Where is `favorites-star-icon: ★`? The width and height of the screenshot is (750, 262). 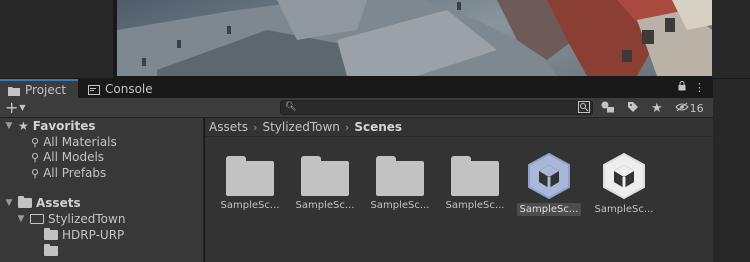
favorites-star-icon: ★ is located at coordinates (657, 108).